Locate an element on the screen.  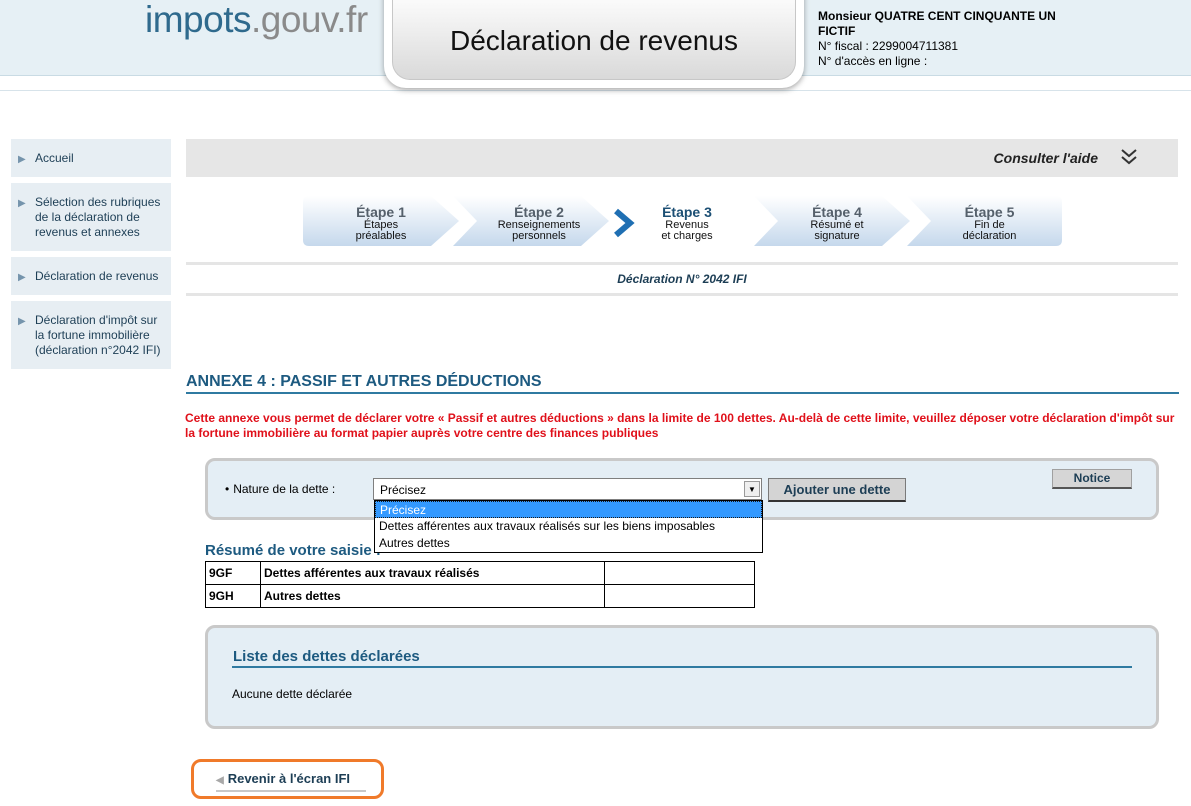
logo-text-domain: gouv is located at coordinates (298, 20).